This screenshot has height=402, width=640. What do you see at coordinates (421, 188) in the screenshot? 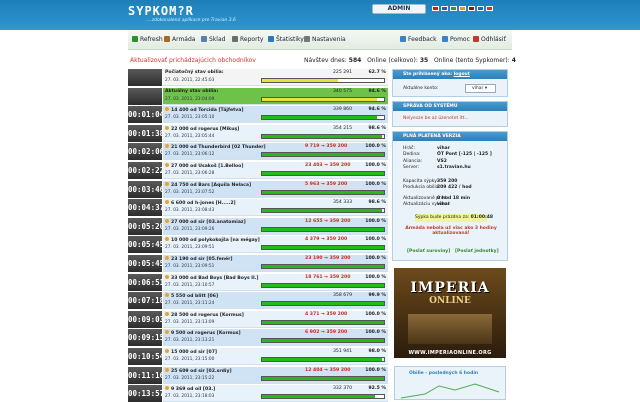
I see `info-label: Produkcia obilia:` at bounding box center [421, 188].